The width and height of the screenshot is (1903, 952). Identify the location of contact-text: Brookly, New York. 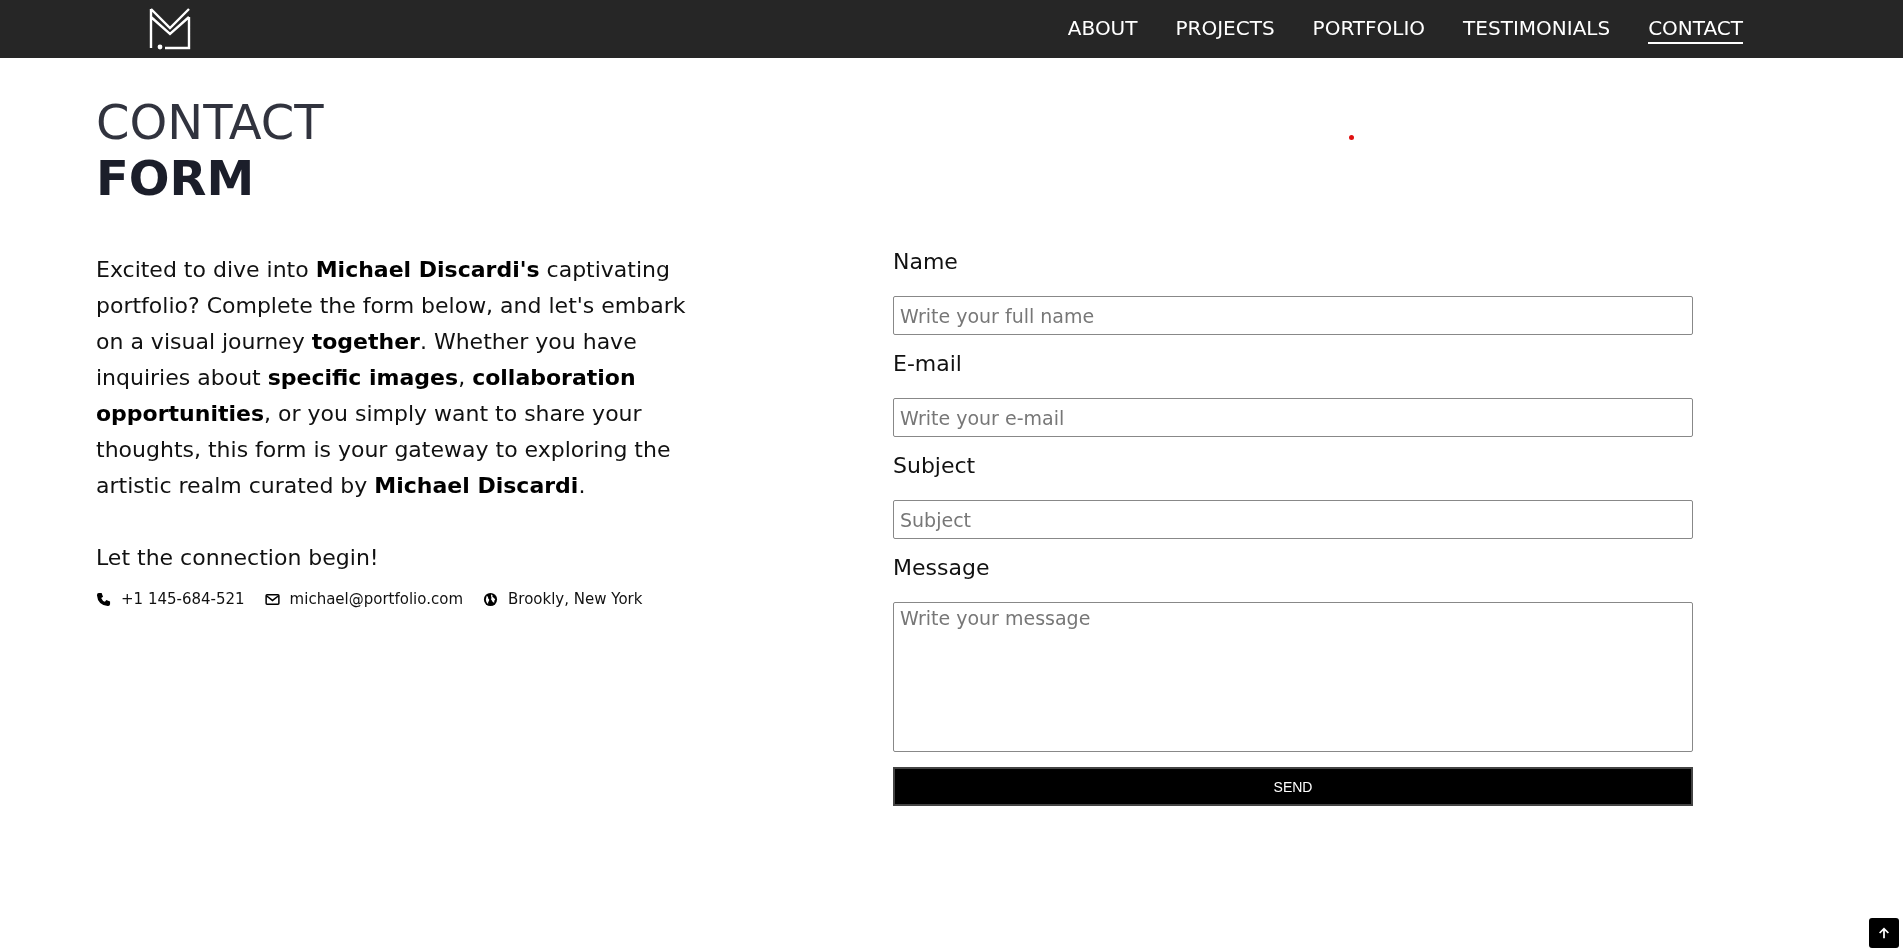
(575, 599).